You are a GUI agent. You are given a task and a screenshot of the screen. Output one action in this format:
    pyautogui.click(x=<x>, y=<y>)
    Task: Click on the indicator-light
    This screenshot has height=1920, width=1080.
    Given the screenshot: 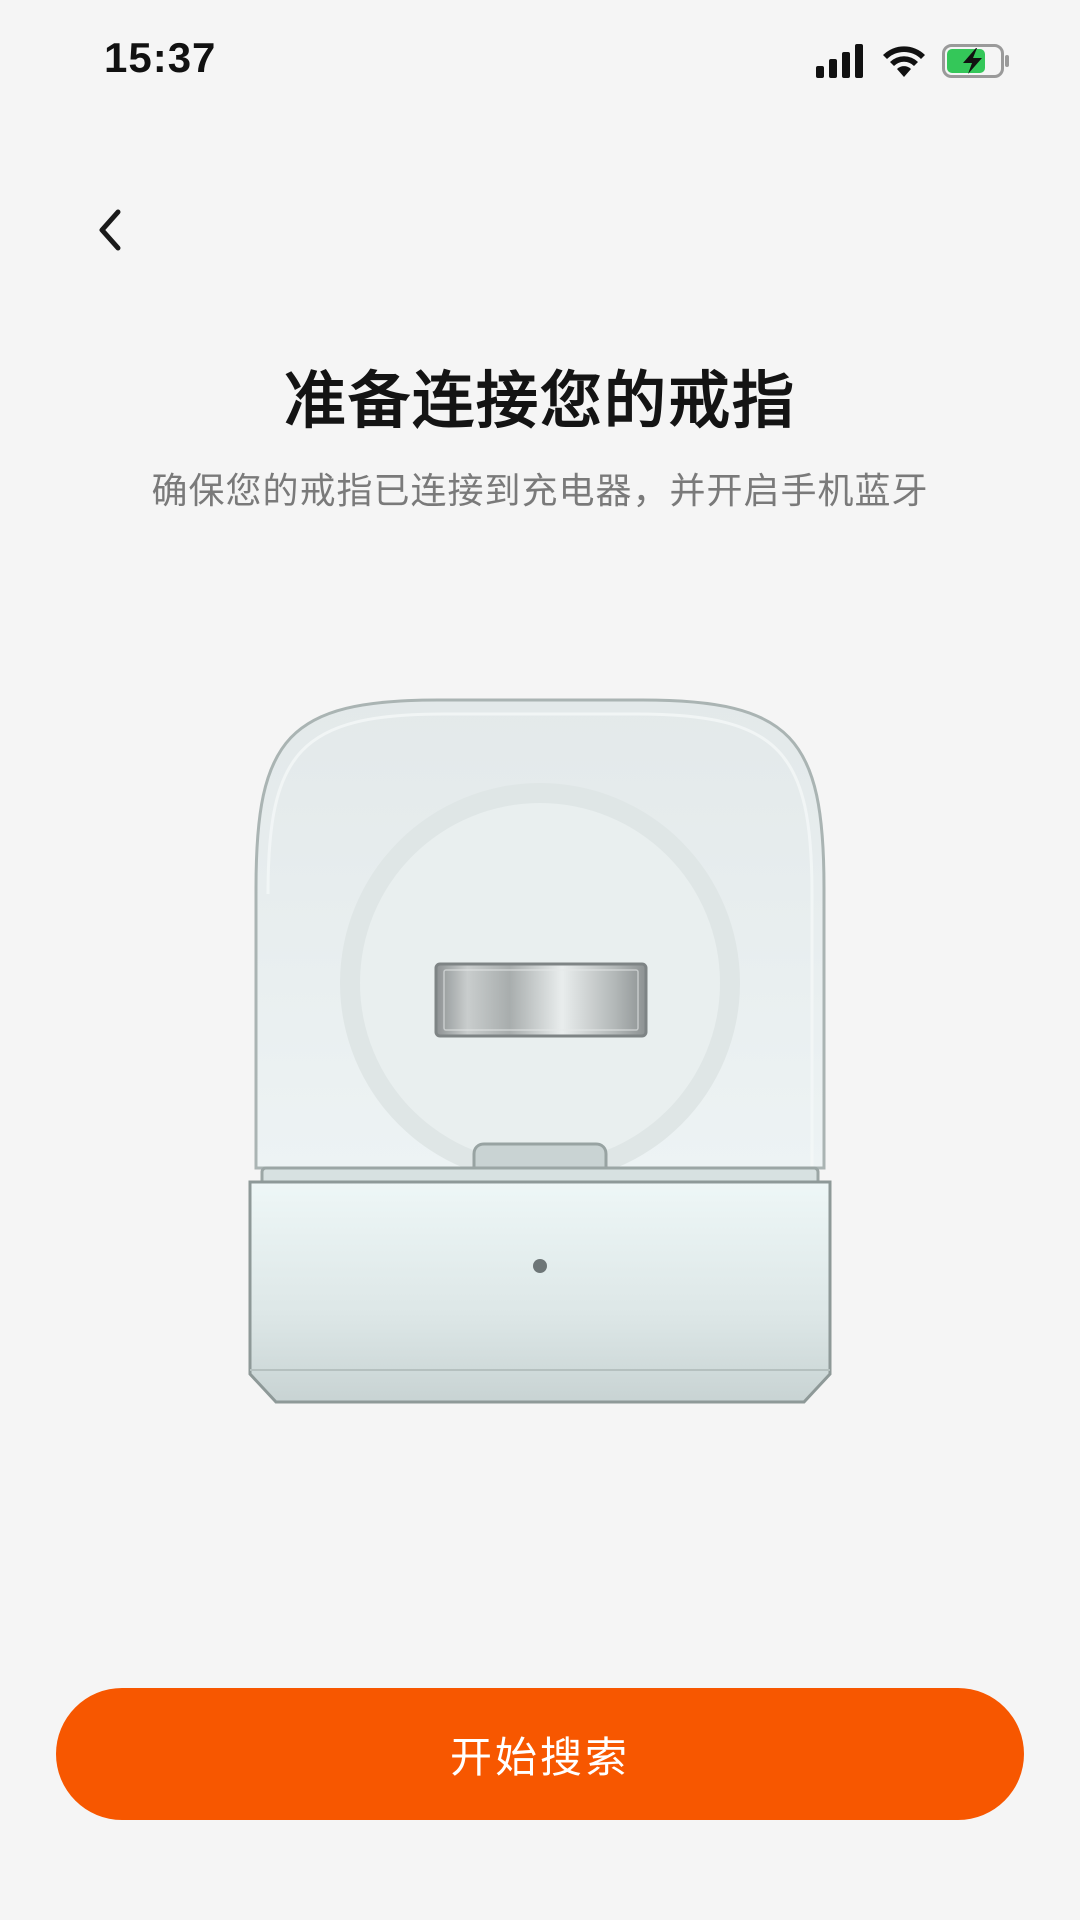 What is the action you would take?
    pyautogui.click(x=540, y=1266)
    